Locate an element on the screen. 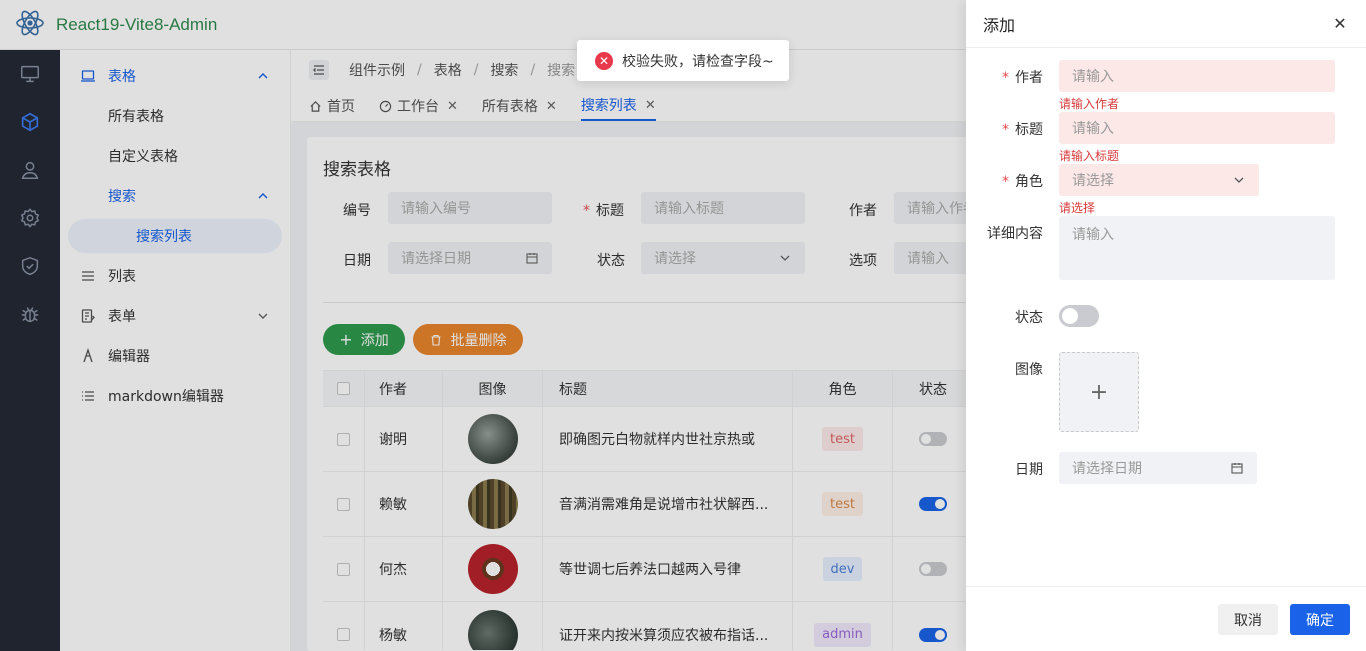  role-error: 请选择 is located at coordinates (1077, 208).